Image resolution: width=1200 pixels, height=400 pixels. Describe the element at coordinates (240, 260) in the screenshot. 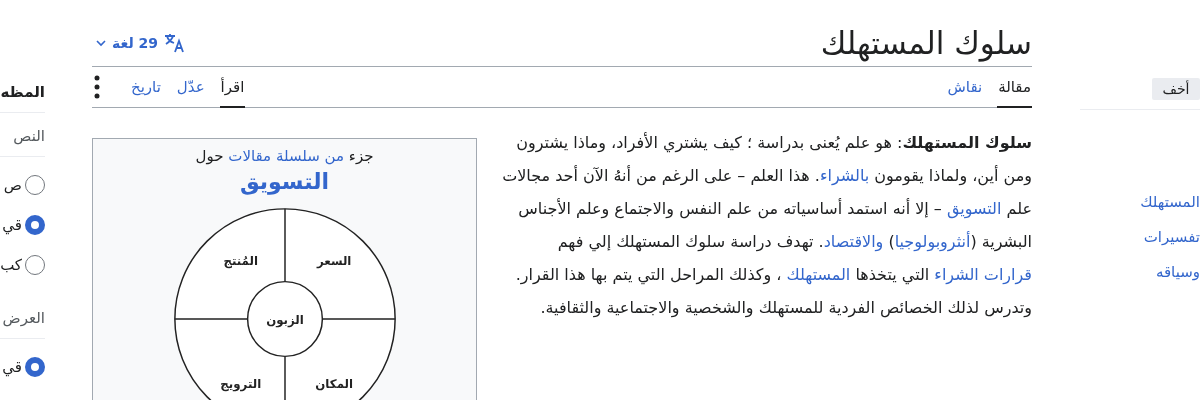

I see `diagram-label: المُنتج` at that location.